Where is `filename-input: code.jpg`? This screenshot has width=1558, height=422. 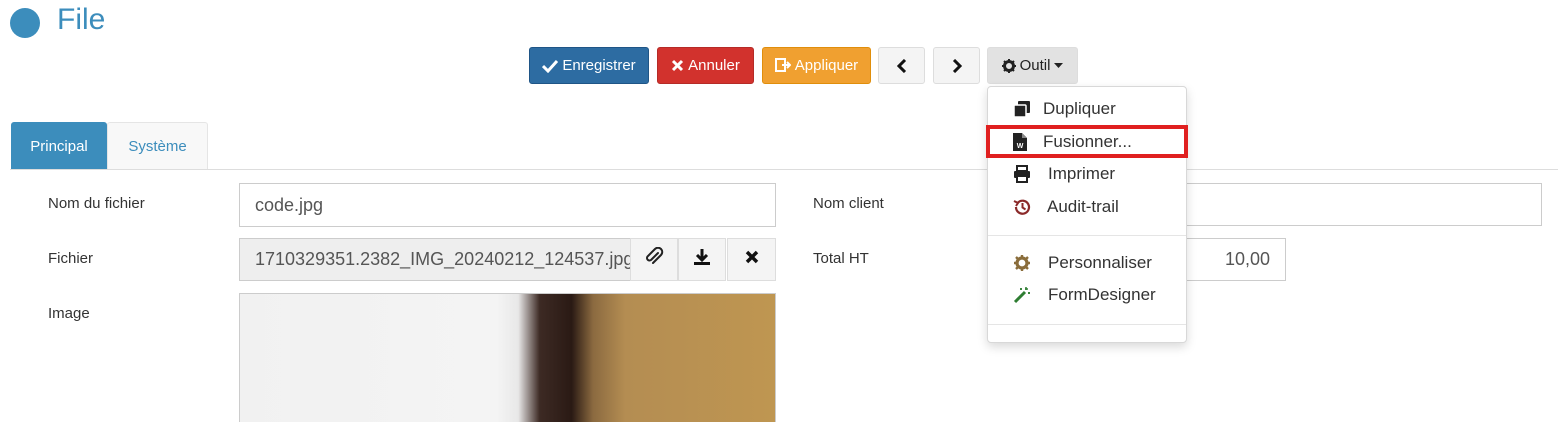 filename-input: code.jpg is located at coordinates (507, 205).